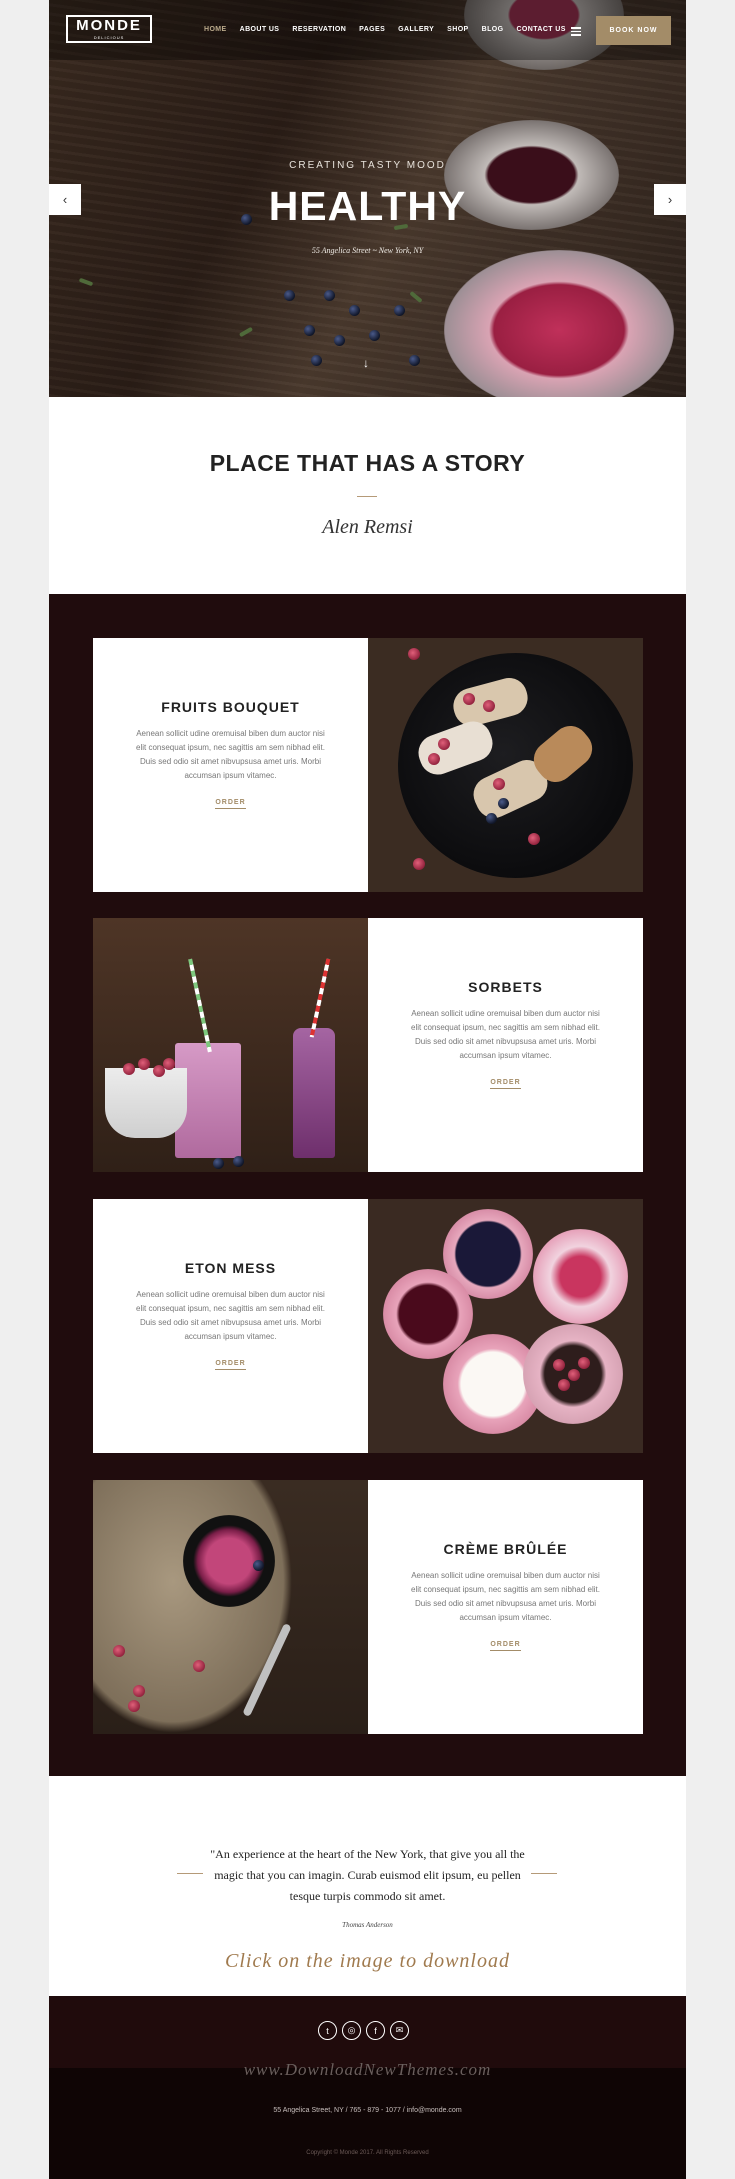  Describe the element at coordinates (260, 29) in the screenshot. I see `nav-about-us: ABOUT US` at that location.